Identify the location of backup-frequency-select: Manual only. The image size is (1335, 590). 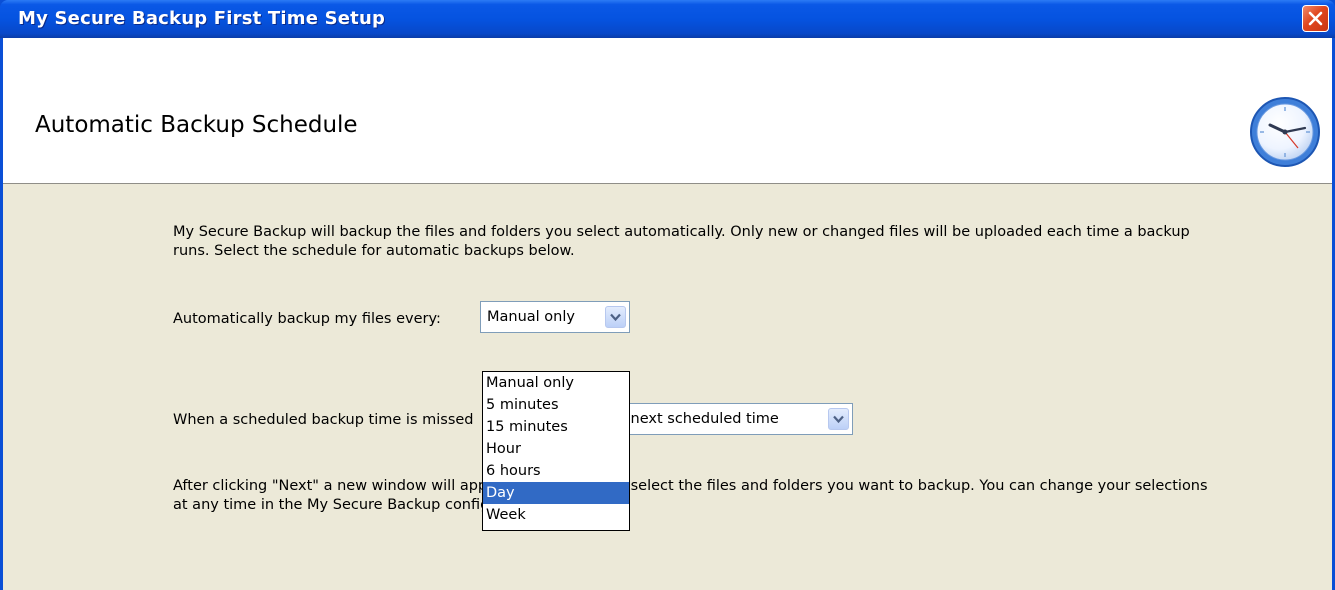
(555, 317).